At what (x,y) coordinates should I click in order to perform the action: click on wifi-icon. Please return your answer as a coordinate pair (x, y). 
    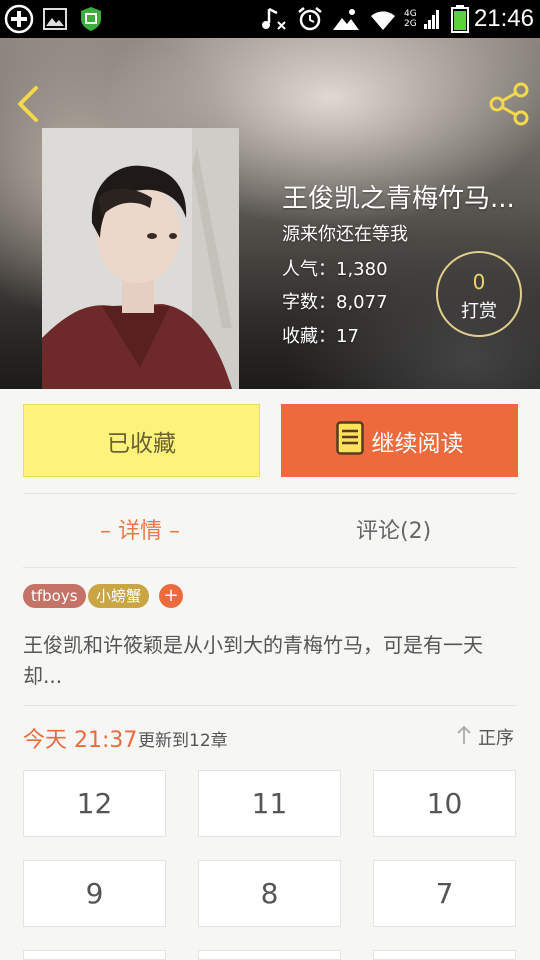
    Looking at the image, I should click on (383, 19).